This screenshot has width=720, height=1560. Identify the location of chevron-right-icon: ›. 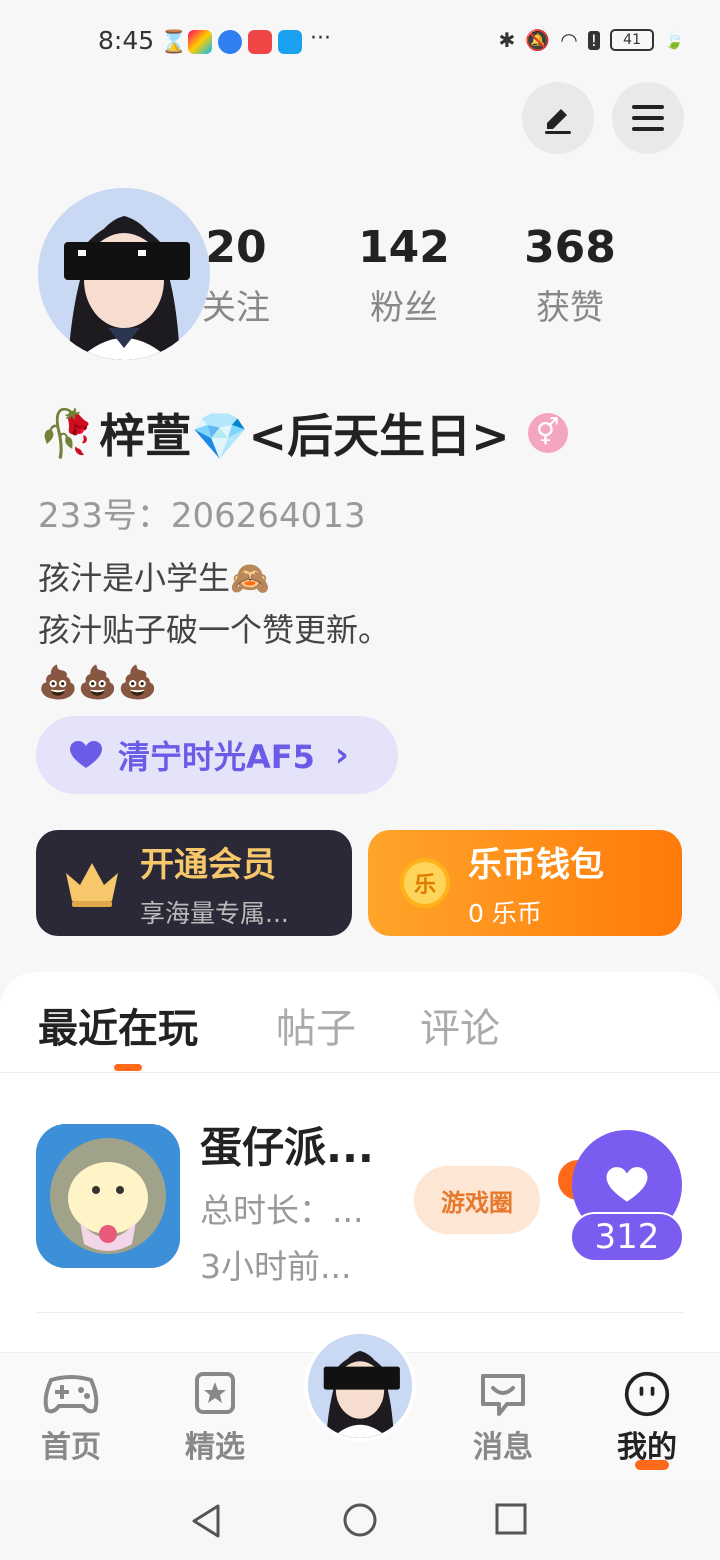
(341, 755).